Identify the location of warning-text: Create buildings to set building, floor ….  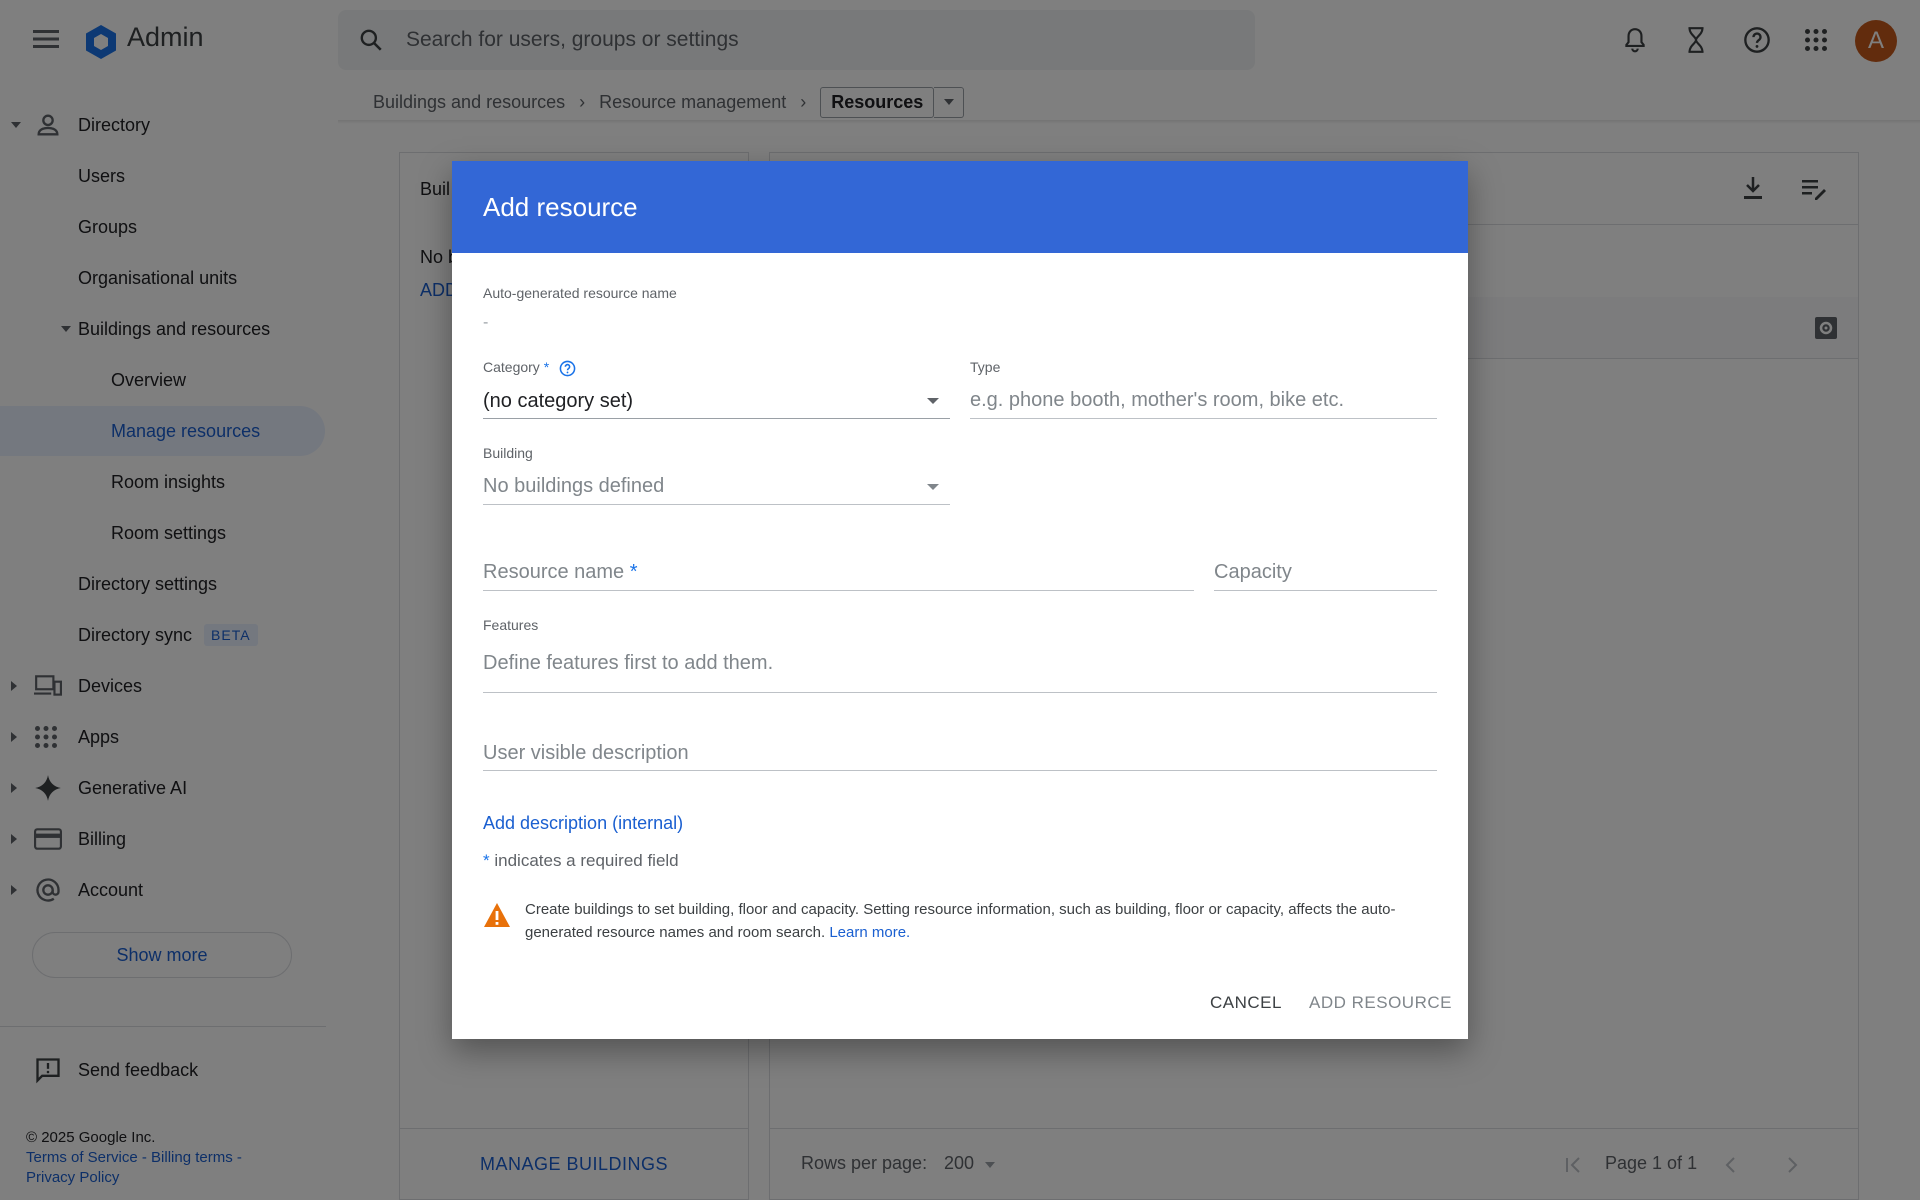
(960, 921).